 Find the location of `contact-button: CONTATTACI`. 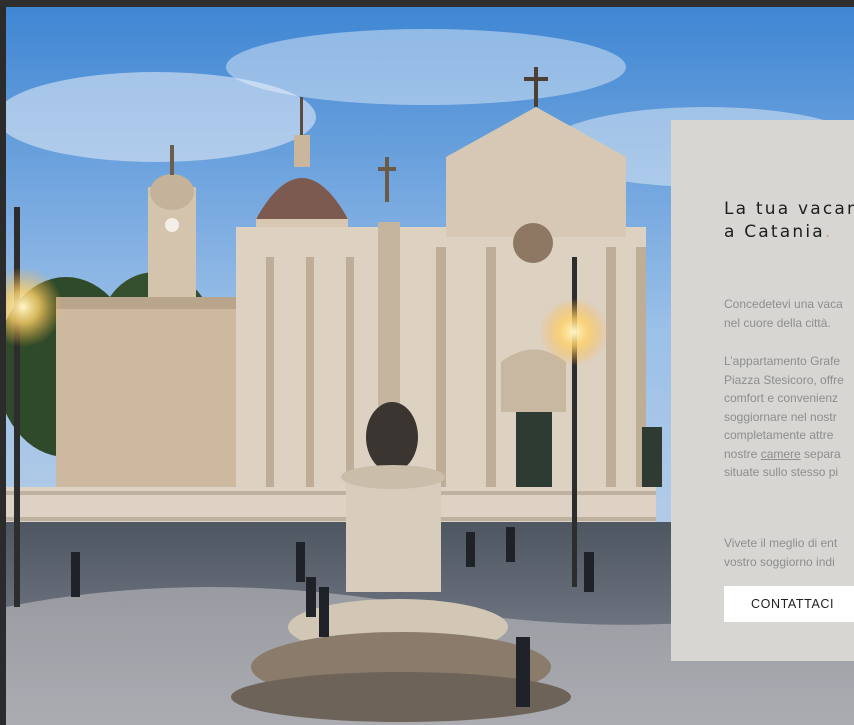

contact-button: CONTATTACI is located at coordinates (789, 604).